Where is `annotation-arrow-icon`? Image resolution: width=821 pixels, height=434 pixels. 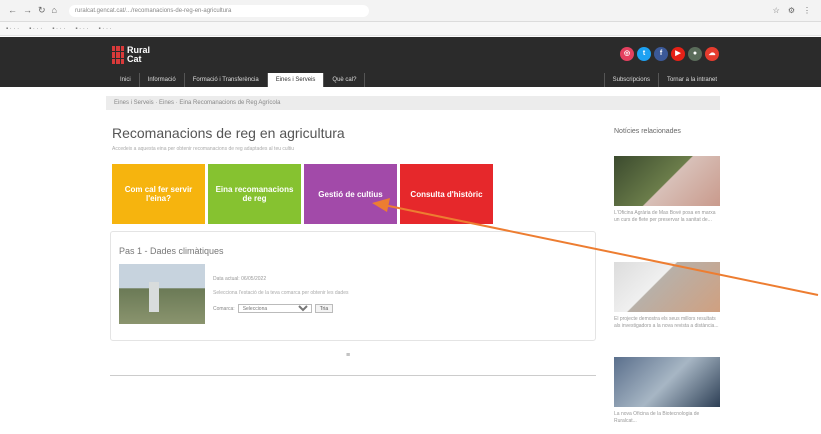 annotation-arrow-icon is located at coordinates (595, 247).